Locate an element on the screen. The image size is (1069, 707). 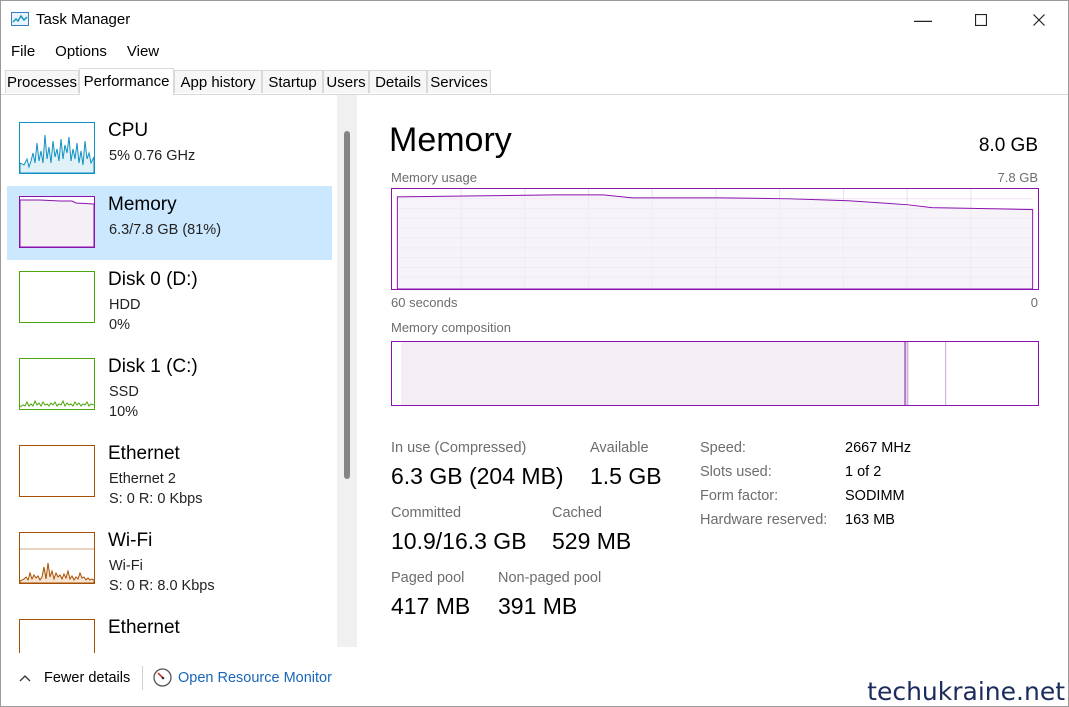
sidebar-item-wifi: Wi-Fi Wi-Fi S: 0 R: 8.0 Kbps is located at coordinates (169, 559).